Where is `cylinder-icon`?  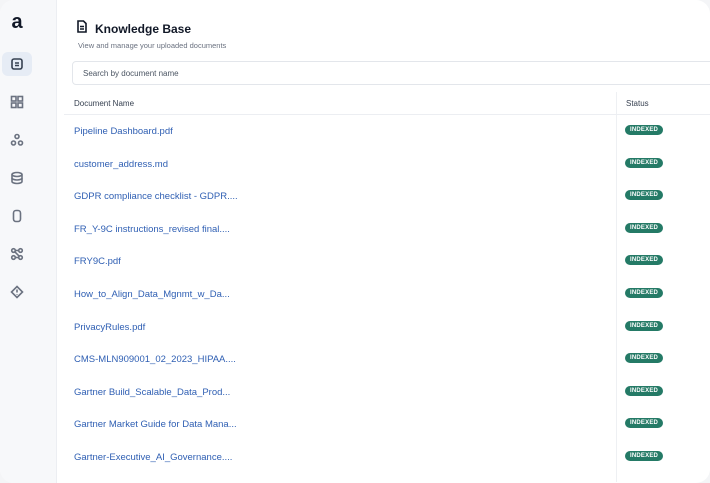
cylinder-icon is located at coordinates (17, 216).